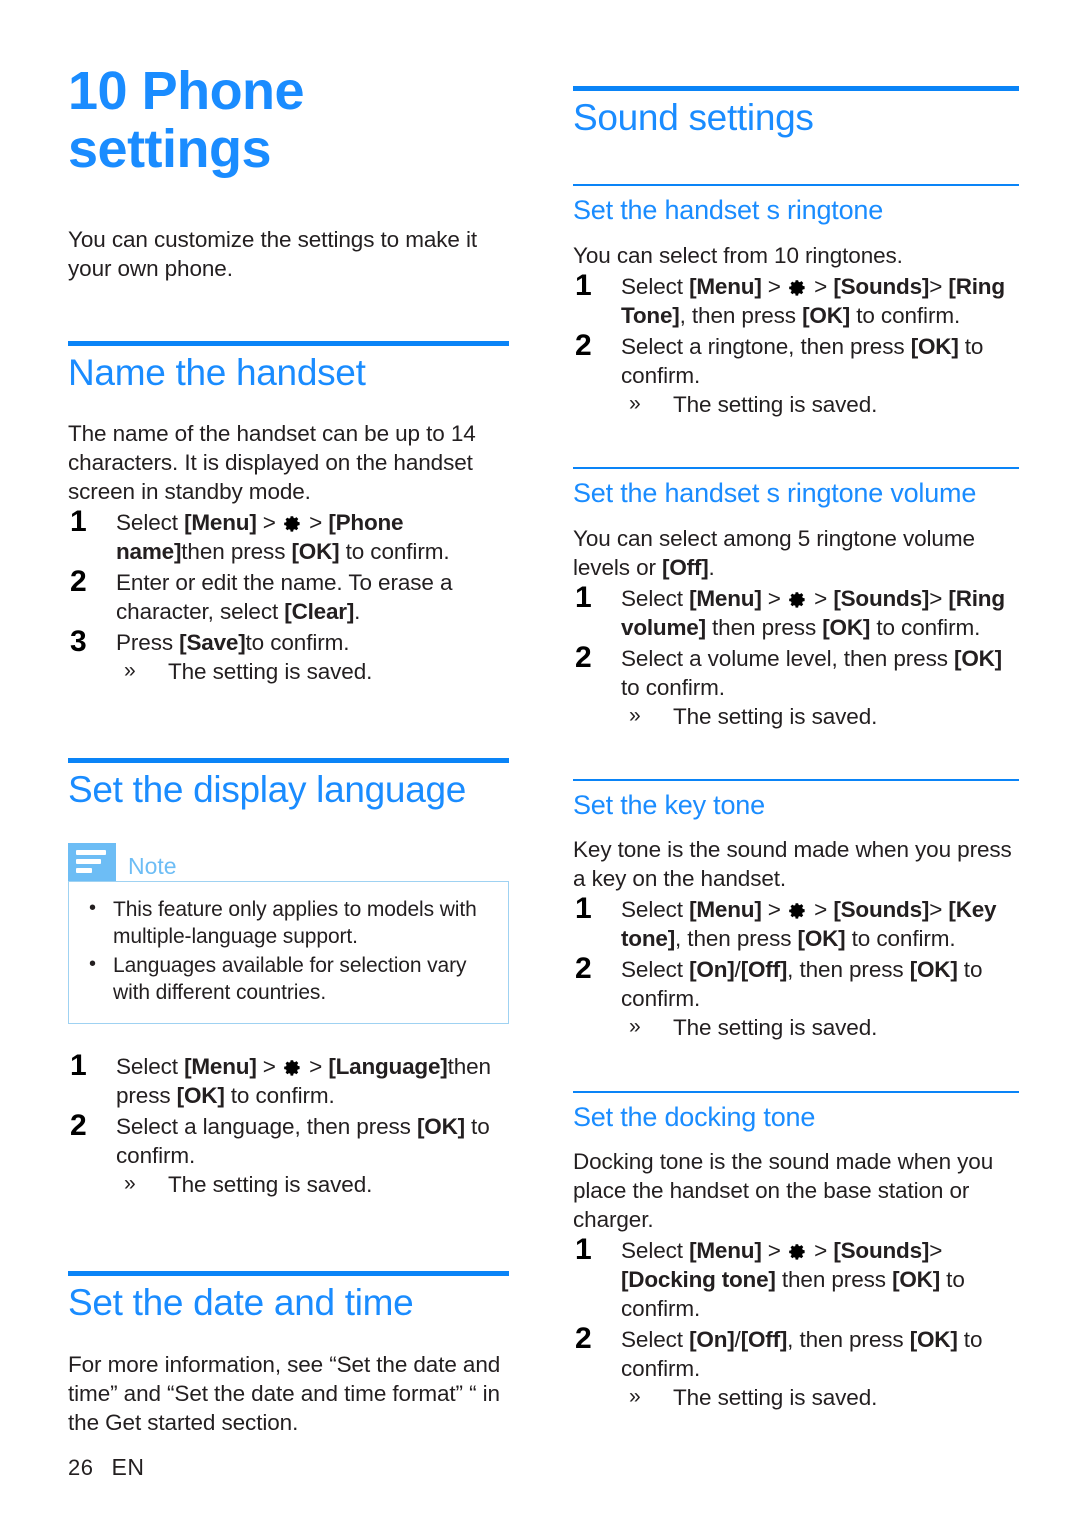  I want to click on page-number: 26, so click(81, 1467).